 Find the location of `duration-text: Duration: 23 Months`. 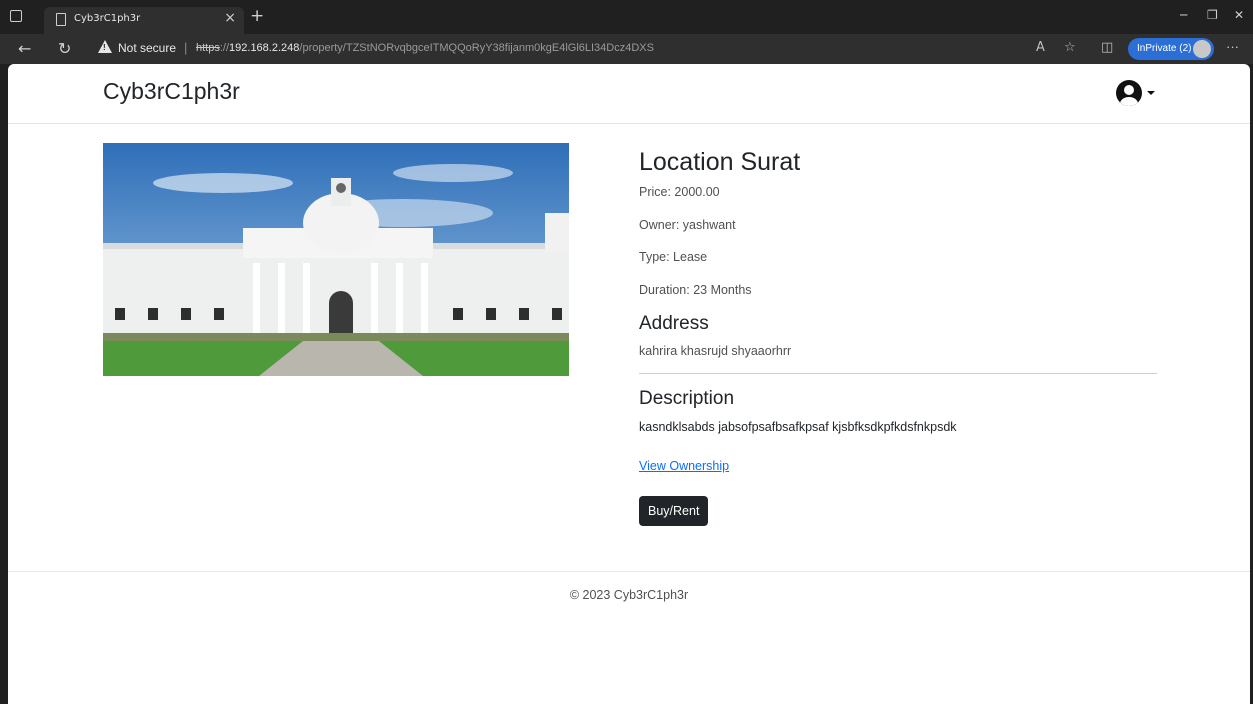

duration-text: Duration: 23 Months is located at coordinates (695, 290).